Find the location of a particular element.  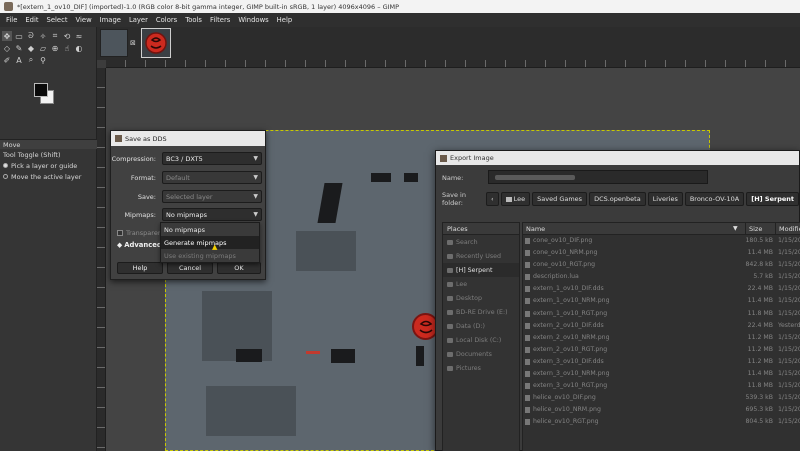

menu-help: Help is located at coordinates (285, 20).